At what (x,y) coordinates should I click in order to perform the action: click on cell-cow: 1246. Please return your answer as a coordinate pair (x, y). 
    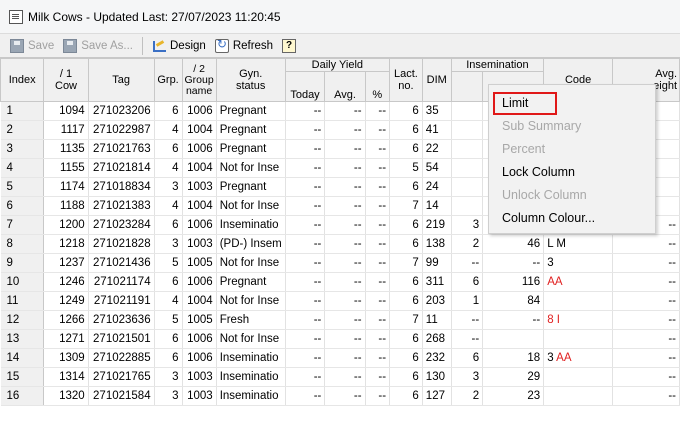
    Looking at the image, I should click on (66, 282).